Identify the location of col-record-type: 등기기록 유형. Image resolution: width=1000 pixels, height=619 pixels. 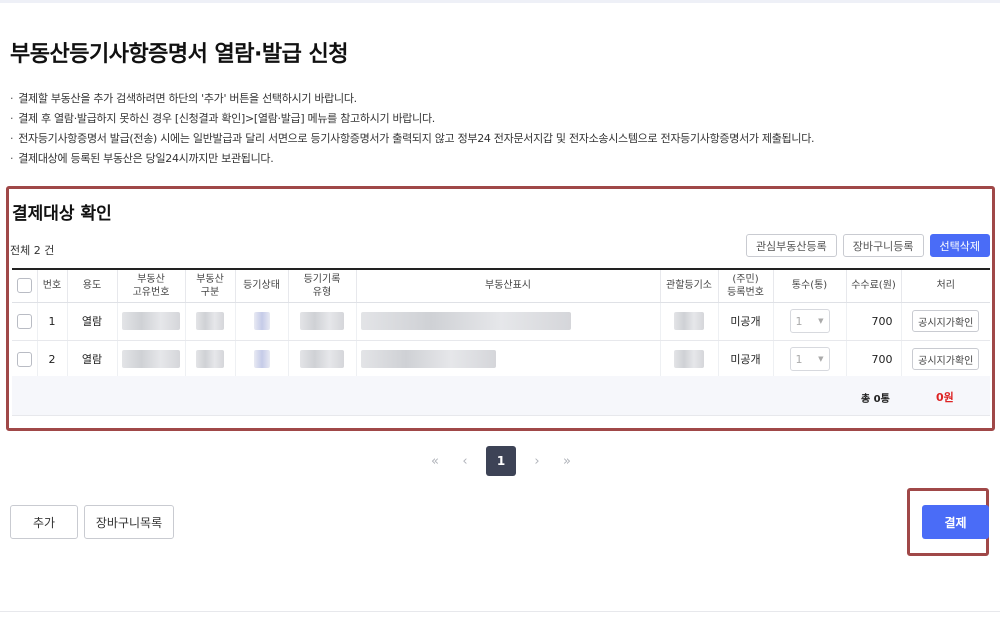
(321, 285).